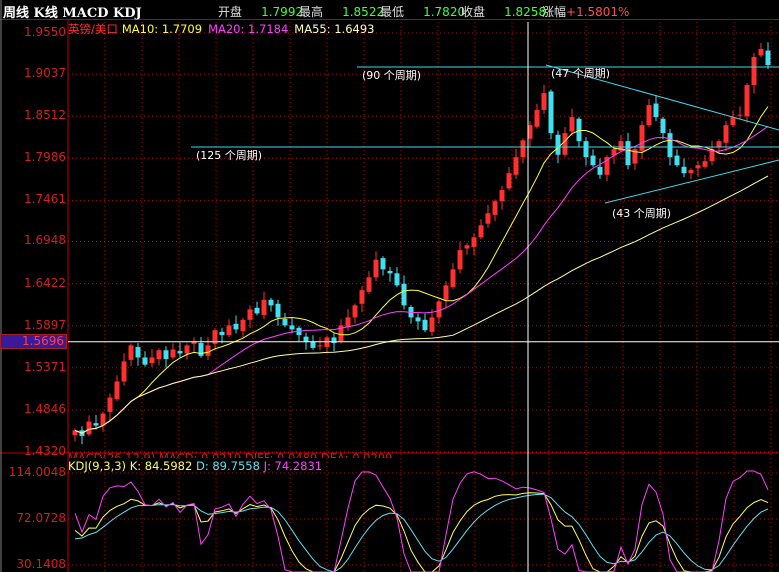 This screenshot has height=572, width=779. Describe the element at coordinates (45, 324) in the screenshot. I see `price-tick: 1.5897` at that location.